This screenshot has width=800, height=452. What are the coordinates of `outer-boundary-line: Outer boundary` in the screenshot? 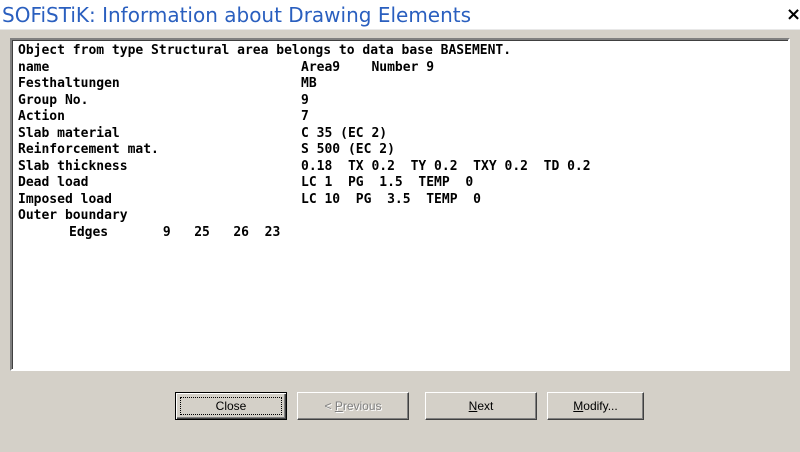 It's located at (403, 216).